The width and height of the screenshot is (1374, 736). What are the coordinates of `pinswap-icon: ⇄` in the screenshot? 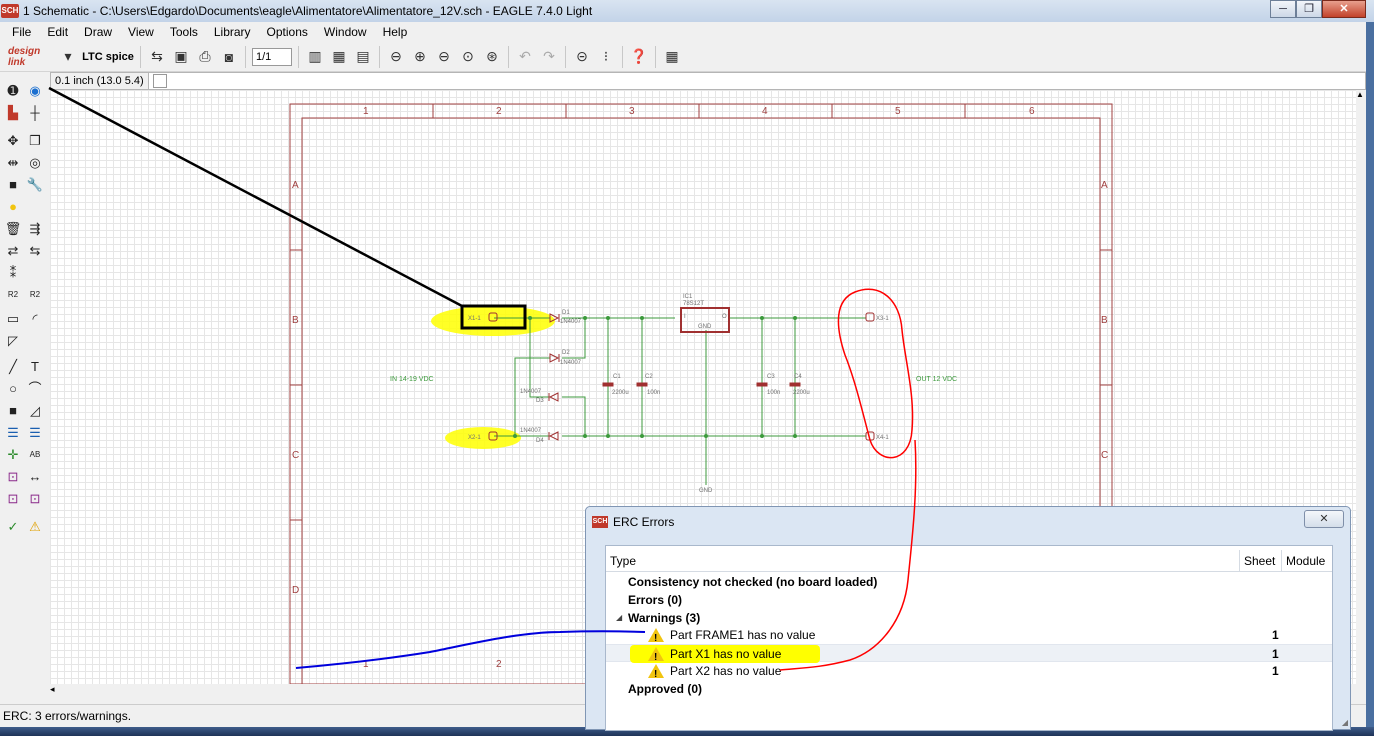 It's located at (13, 251).